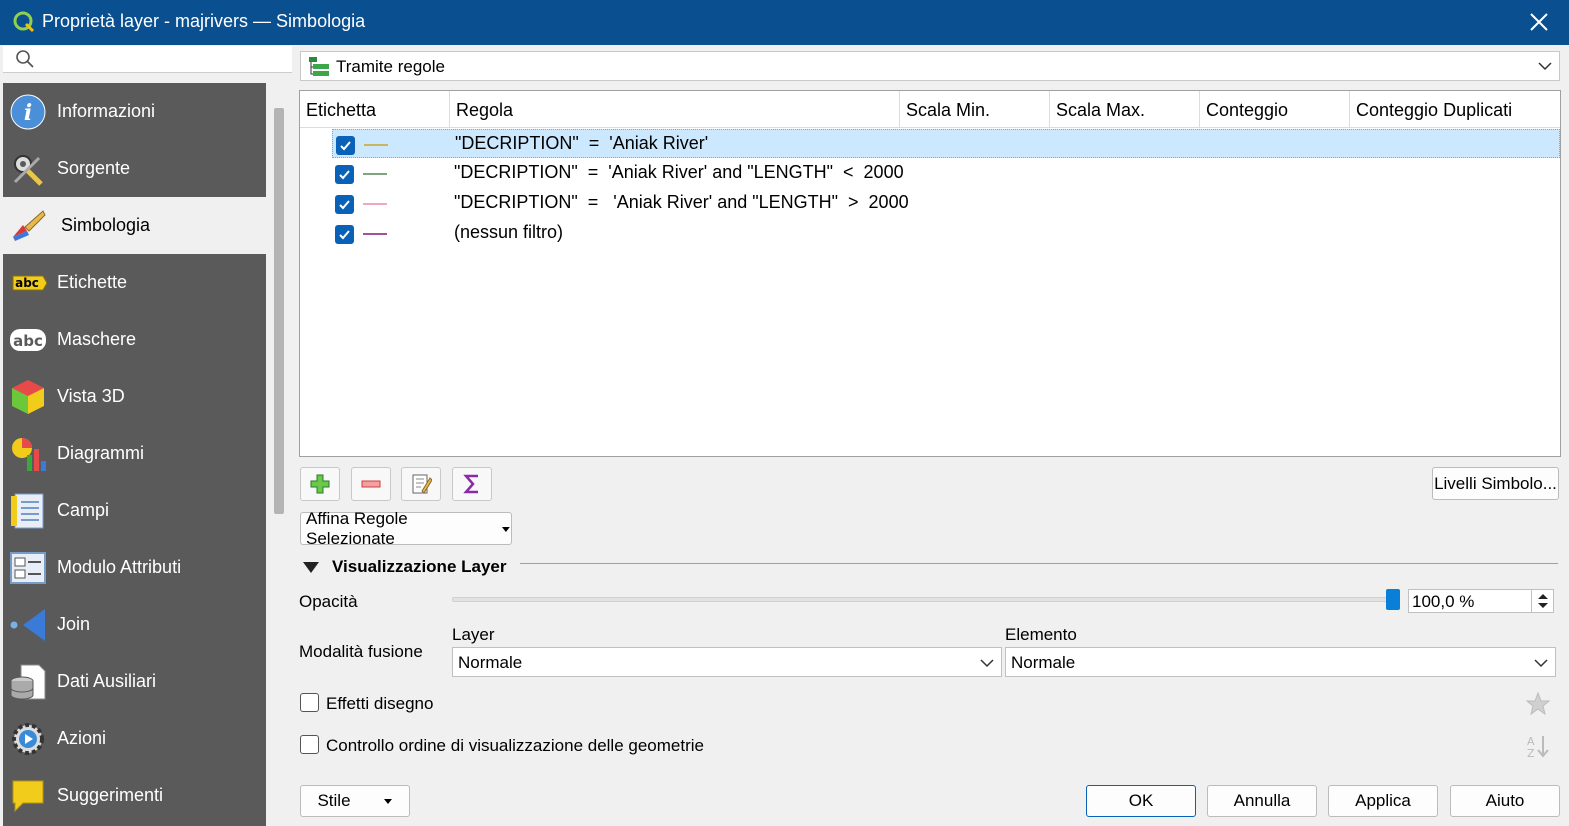 The height and width of the screenshot is (826, 1569). I want to click on search-input, so click(147, 59).